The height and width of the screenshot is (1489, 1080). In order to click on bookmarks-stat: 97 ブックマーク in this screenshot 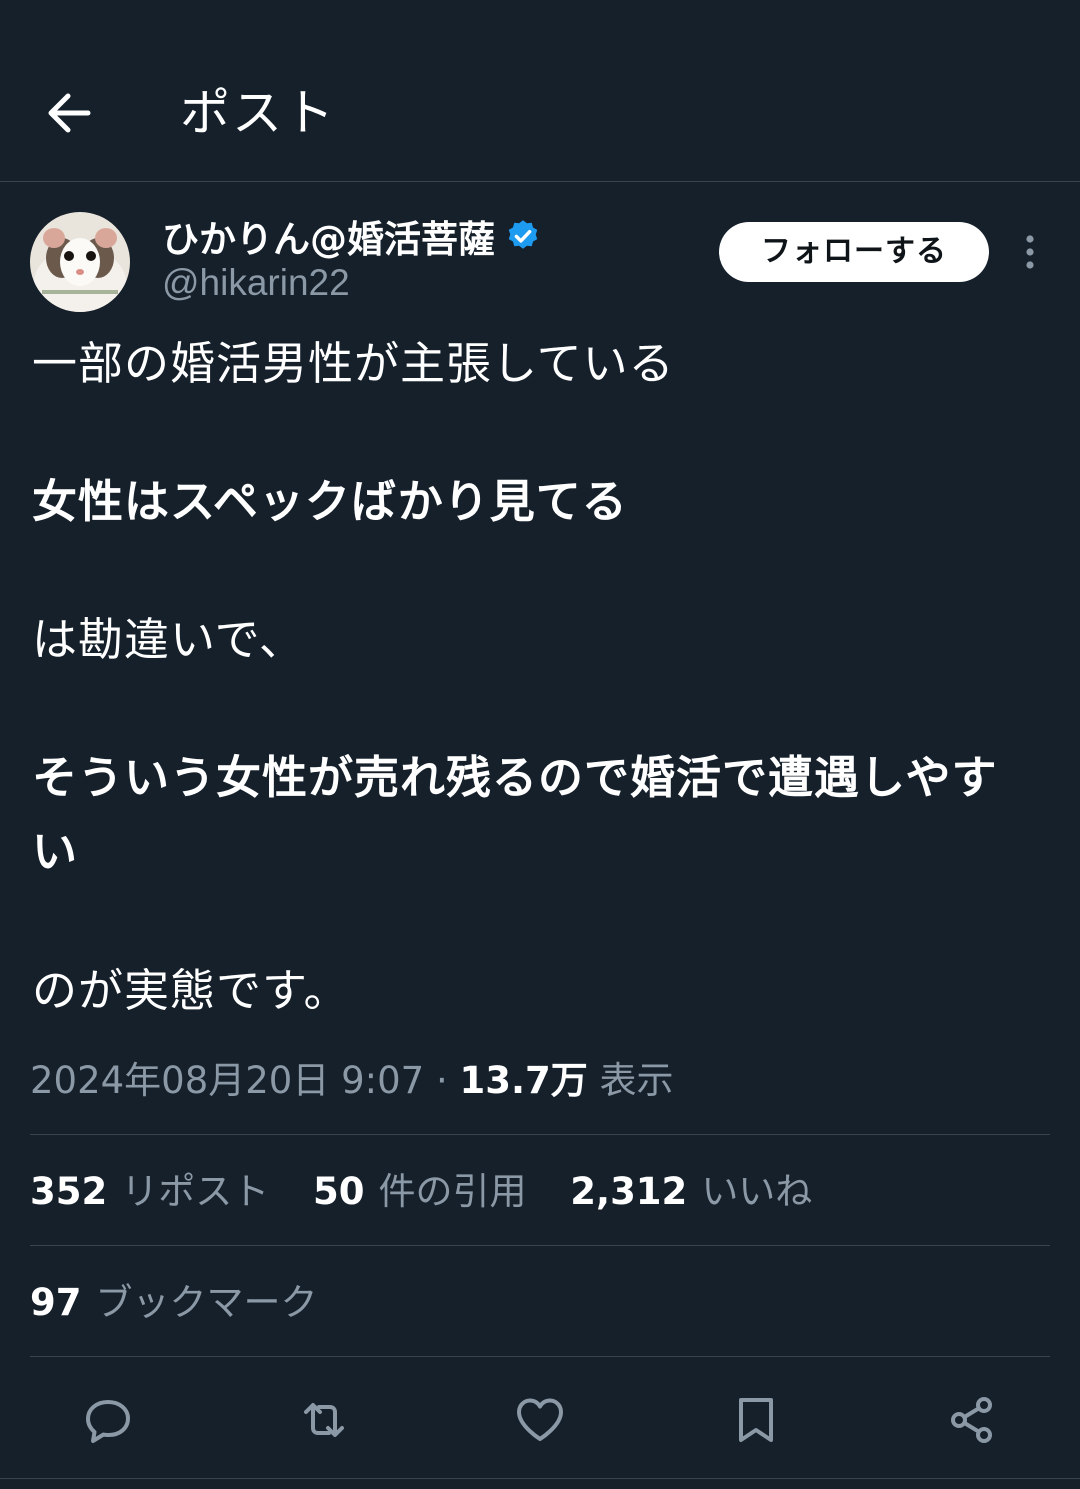, I will do `click(174, 1302)`.